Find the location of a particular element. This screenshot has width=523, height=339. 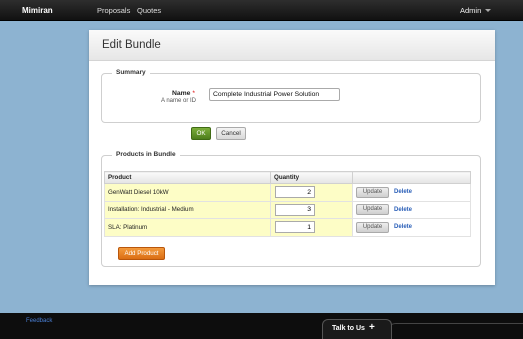

product-name: GenWatt Diesel 10kW is located at coordinates (187, 192).